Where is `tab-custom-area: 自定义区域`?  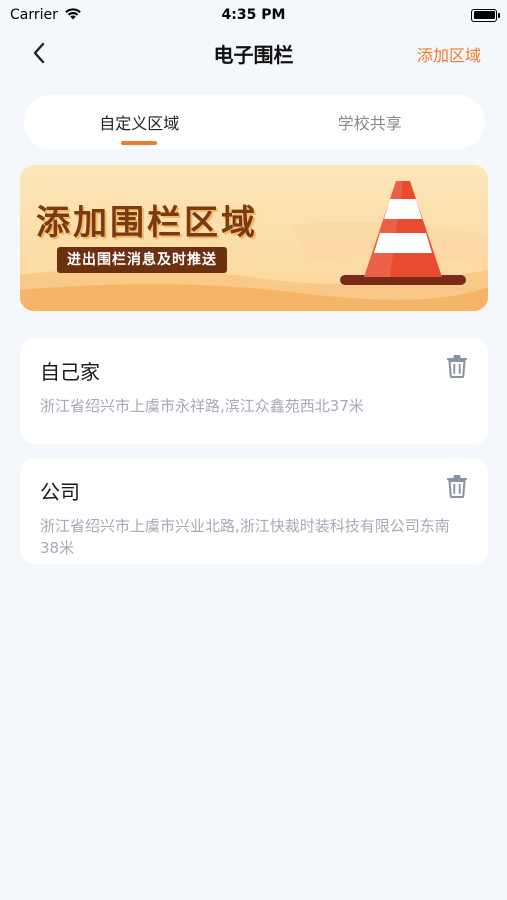
tab-custom-area: 自定义区域 is located at coordinates (139, 122).